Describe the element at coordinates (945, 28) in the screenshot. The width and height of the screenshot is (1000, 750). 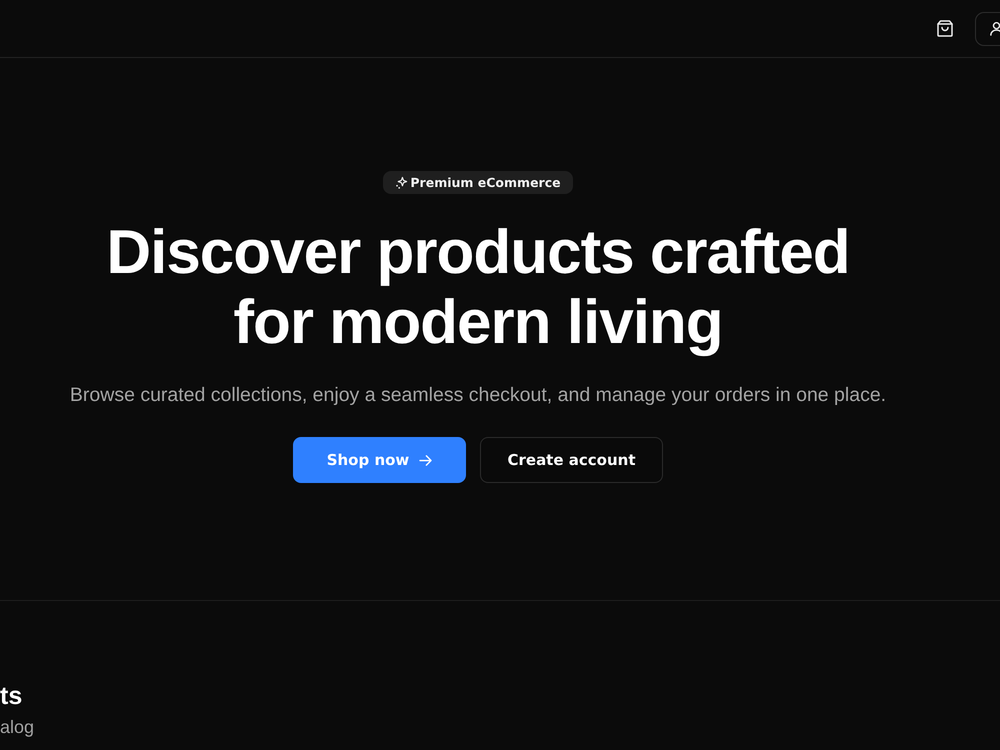
I see `shopping-bag-icon` at that location.